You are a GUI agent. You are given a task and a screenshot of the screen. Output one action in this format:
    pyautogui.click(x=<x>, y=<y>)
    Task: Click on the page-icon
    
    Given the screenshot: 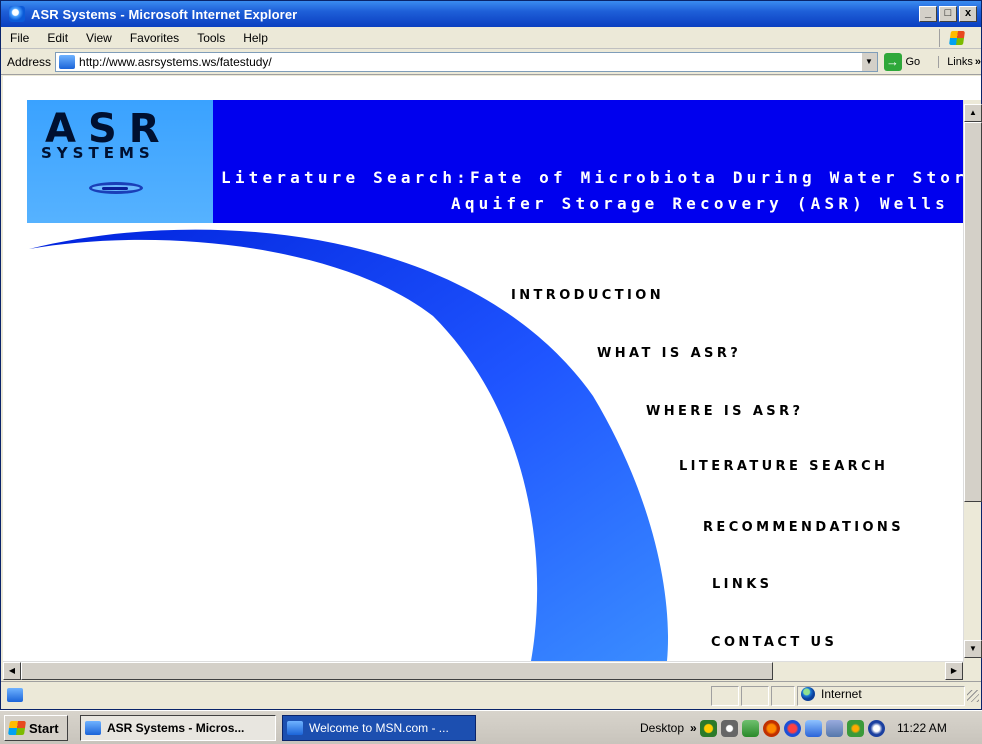 What is the action you would take?
    pyautogui.click(x=67, y=61)
    